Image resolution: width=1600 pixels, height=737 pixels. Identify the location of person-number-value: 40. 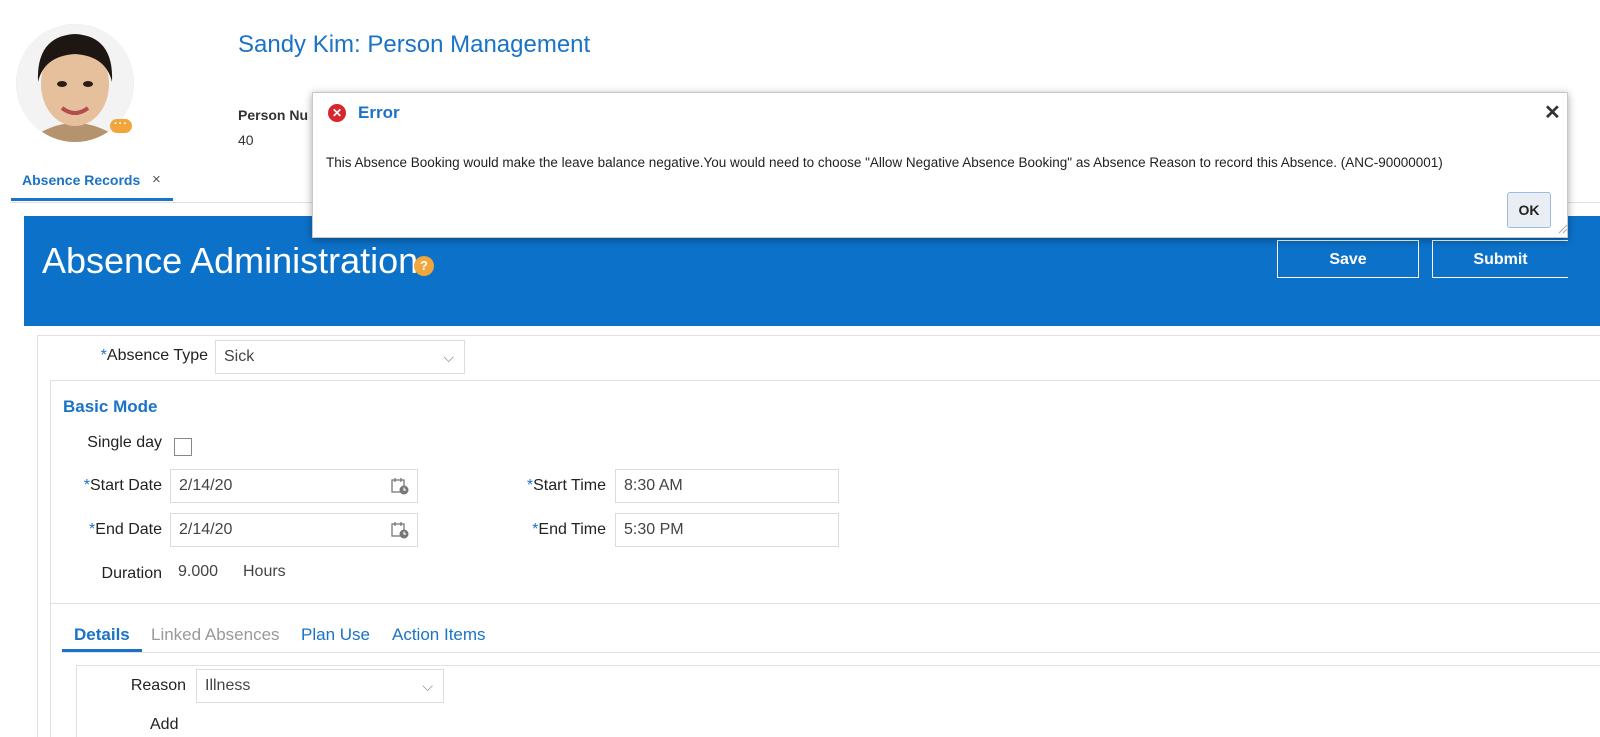
(246, 140).